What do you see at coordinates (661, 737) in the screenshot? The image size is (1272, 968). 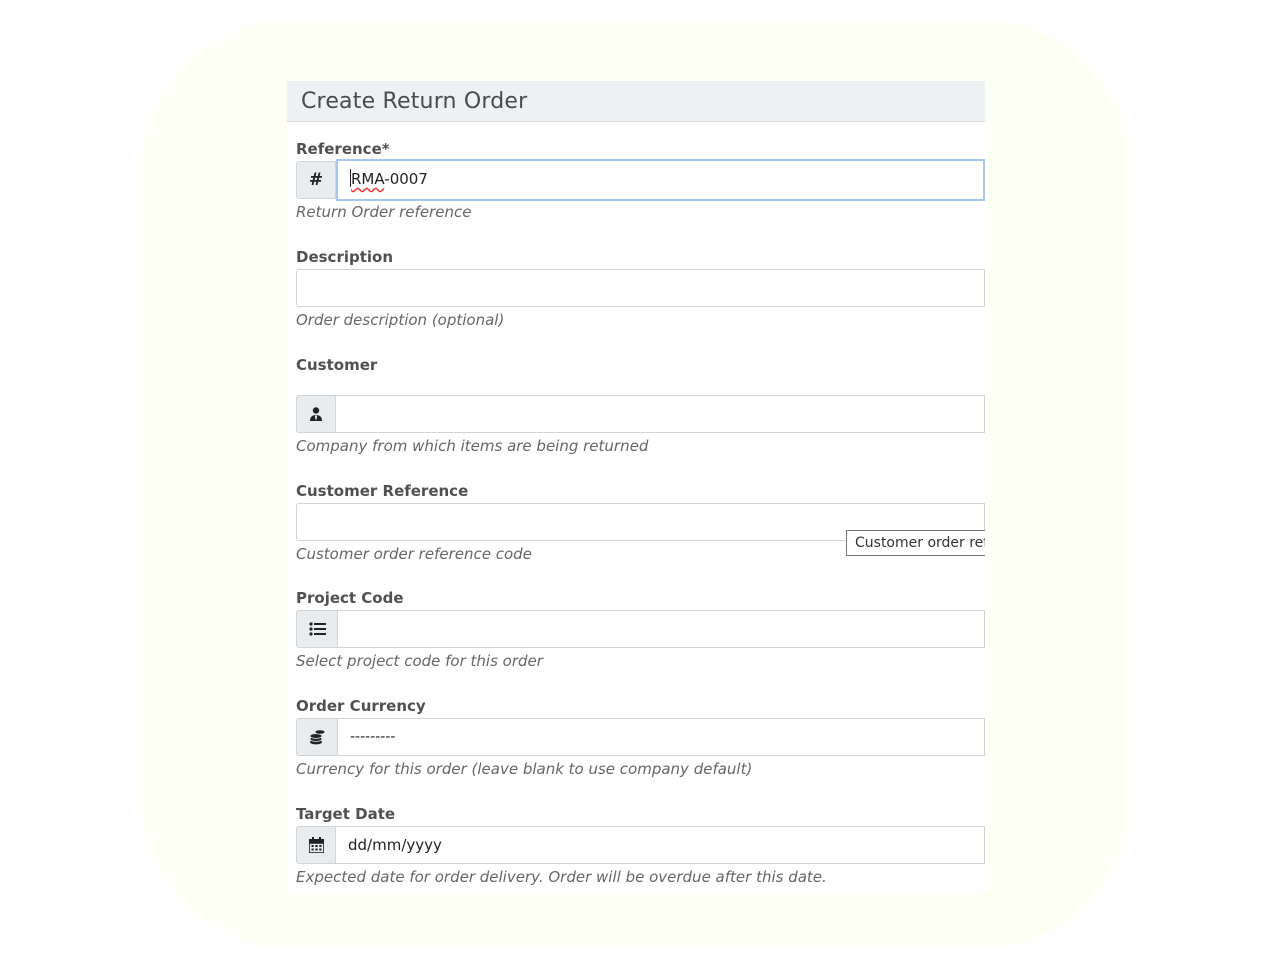 I see `order-currency-select: ---------` at bounding box center [661, 737].